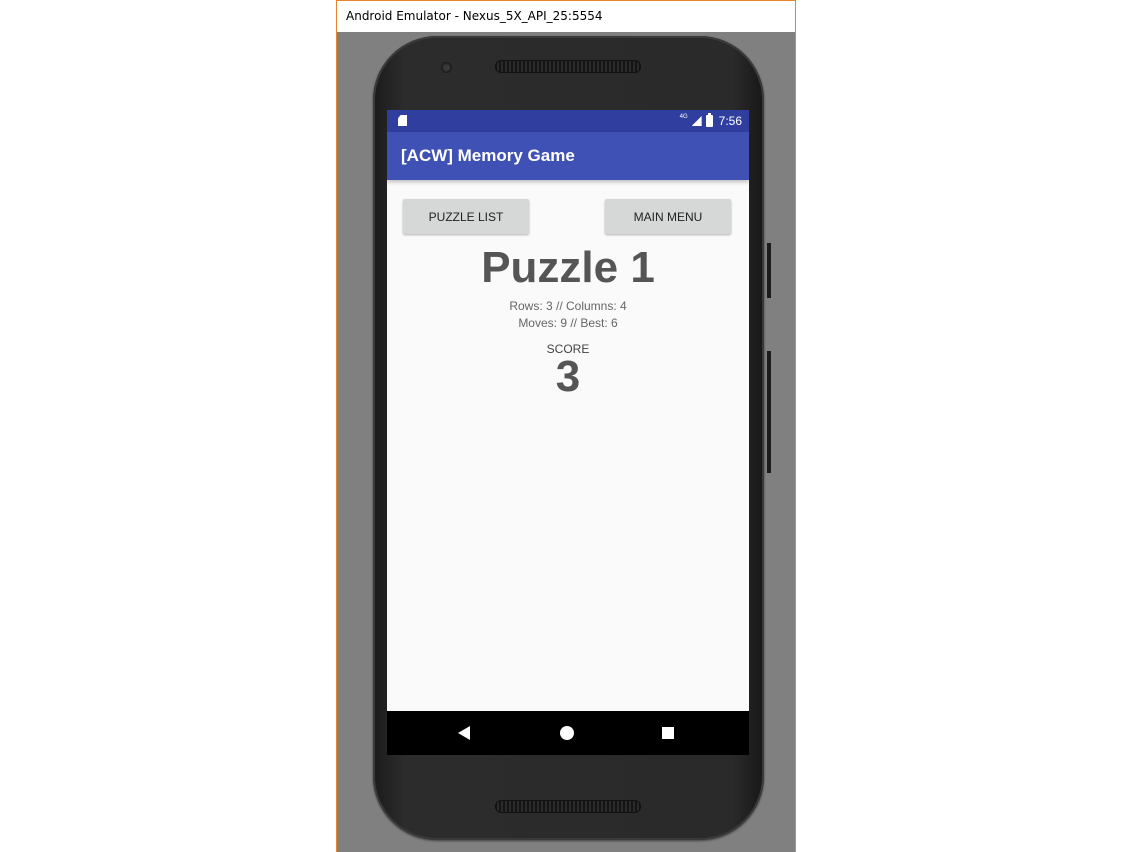  Describe the element at coordinates (568, 376) in the screenshot. I see `score-value: 3` at that location.